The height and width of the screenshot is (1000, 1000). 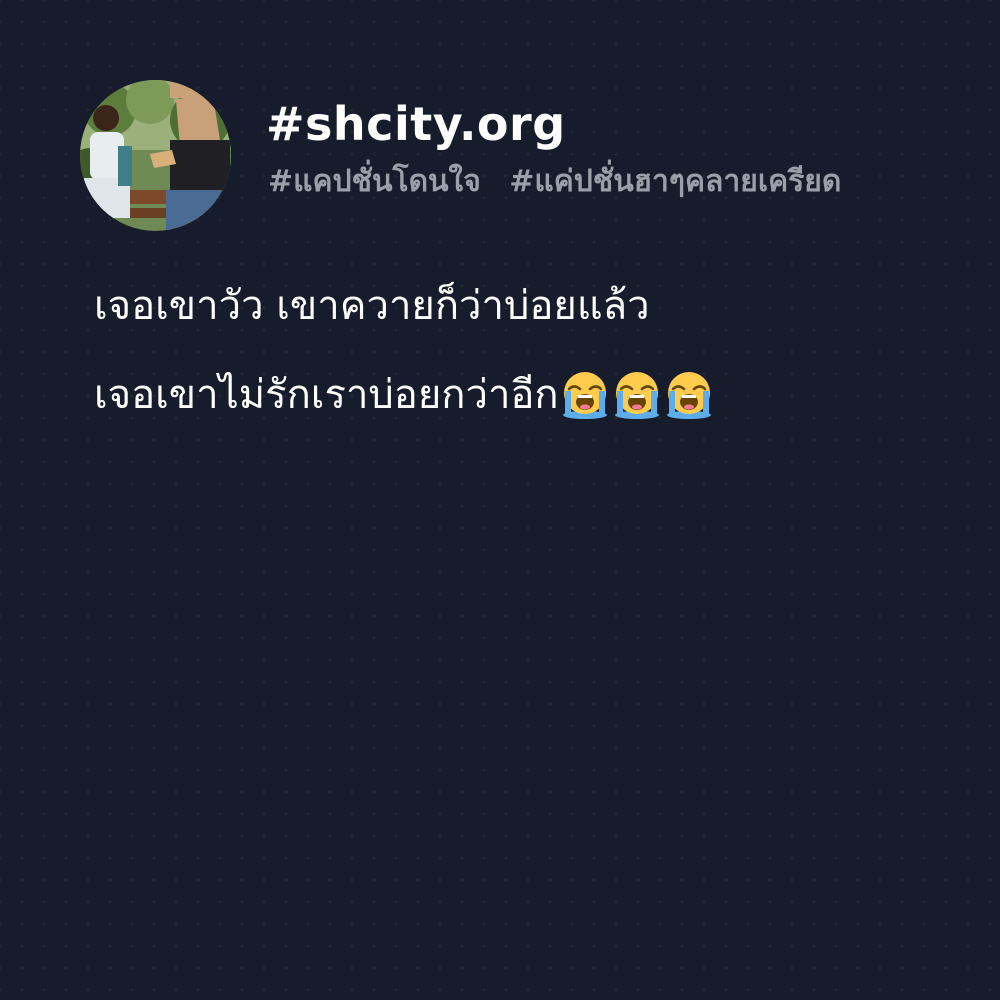 I want to click on hashtag: #แค่ปชั่นฮาๆคลายเครียด, so click(x=675, y=181).